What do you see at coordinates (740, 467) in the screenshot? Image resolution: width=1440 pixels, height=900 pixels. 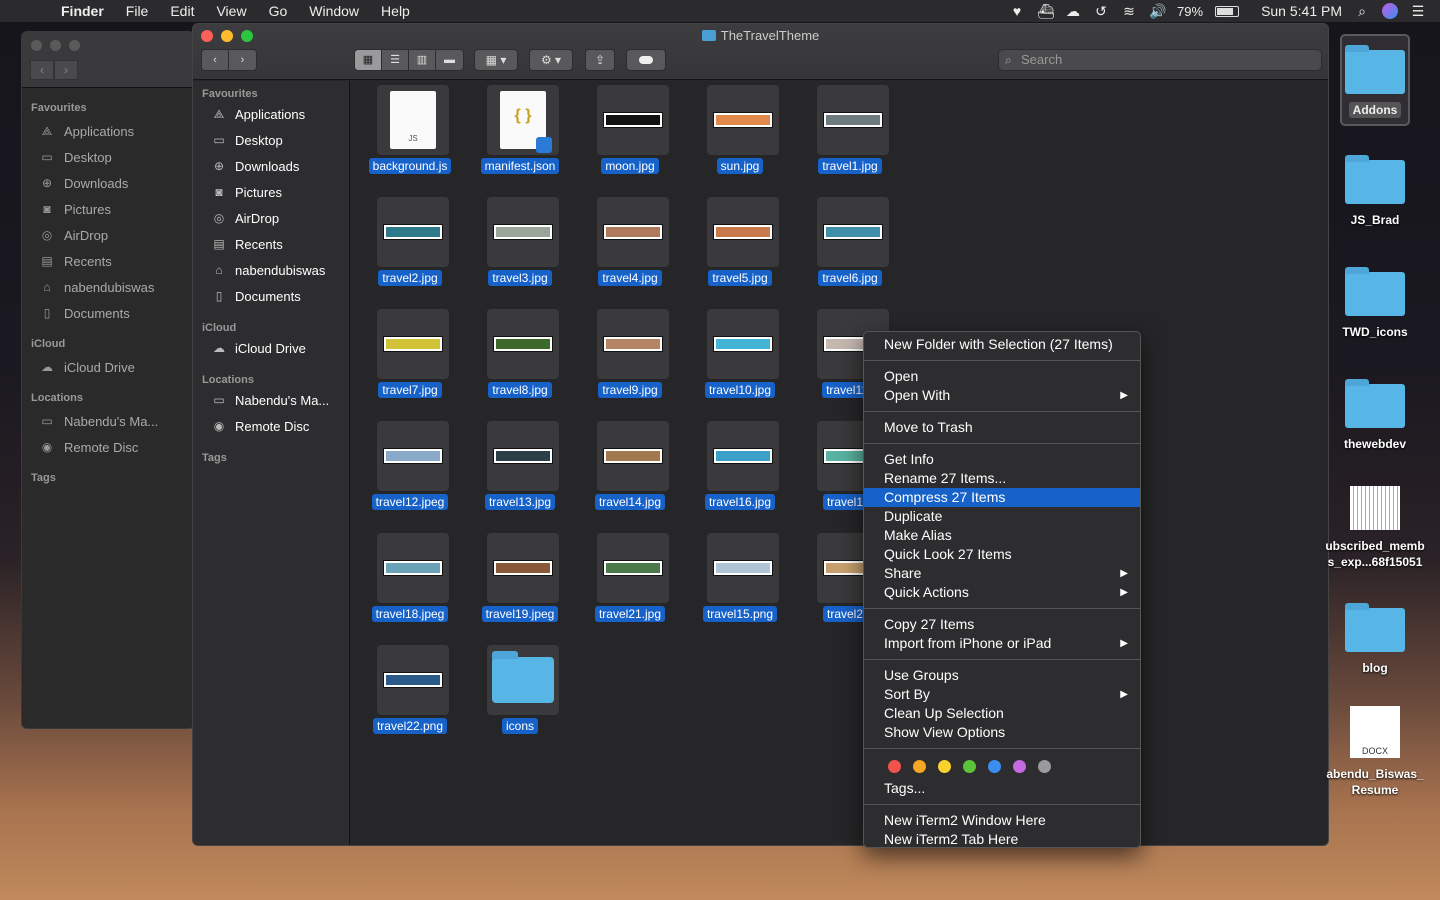 I see `file-item: travel16.jpg` at bounding box center [740, 467].